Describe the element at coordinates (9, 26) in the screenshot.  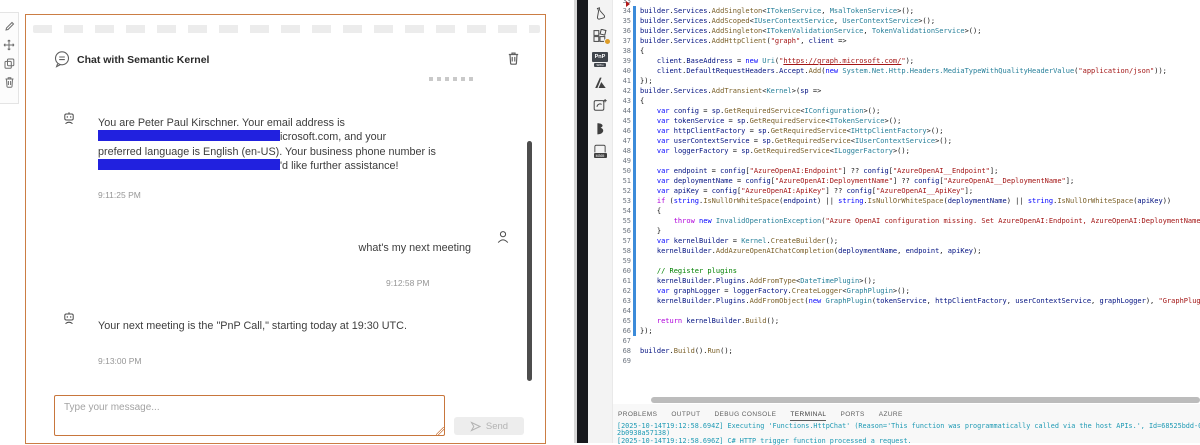
I see `edit-icon` at that location.